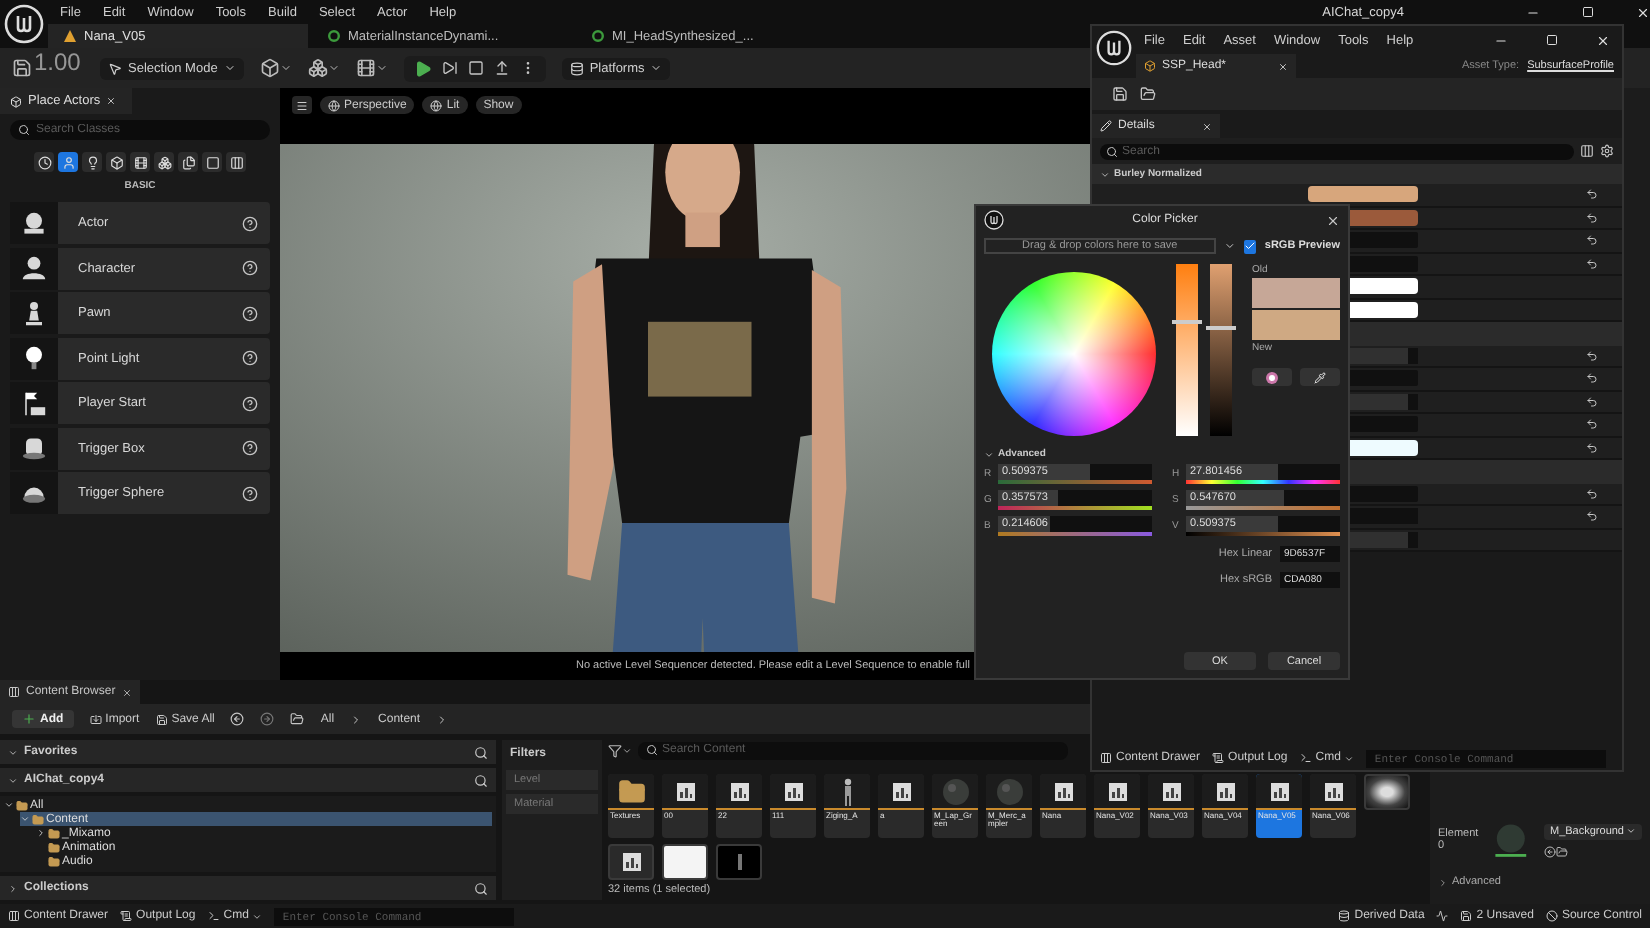 Image resolution: width=1650 pixels, height=928 pixels. Describe the element at coordinates (237, 719) in the screenshot. I see `back-icon` at that location.